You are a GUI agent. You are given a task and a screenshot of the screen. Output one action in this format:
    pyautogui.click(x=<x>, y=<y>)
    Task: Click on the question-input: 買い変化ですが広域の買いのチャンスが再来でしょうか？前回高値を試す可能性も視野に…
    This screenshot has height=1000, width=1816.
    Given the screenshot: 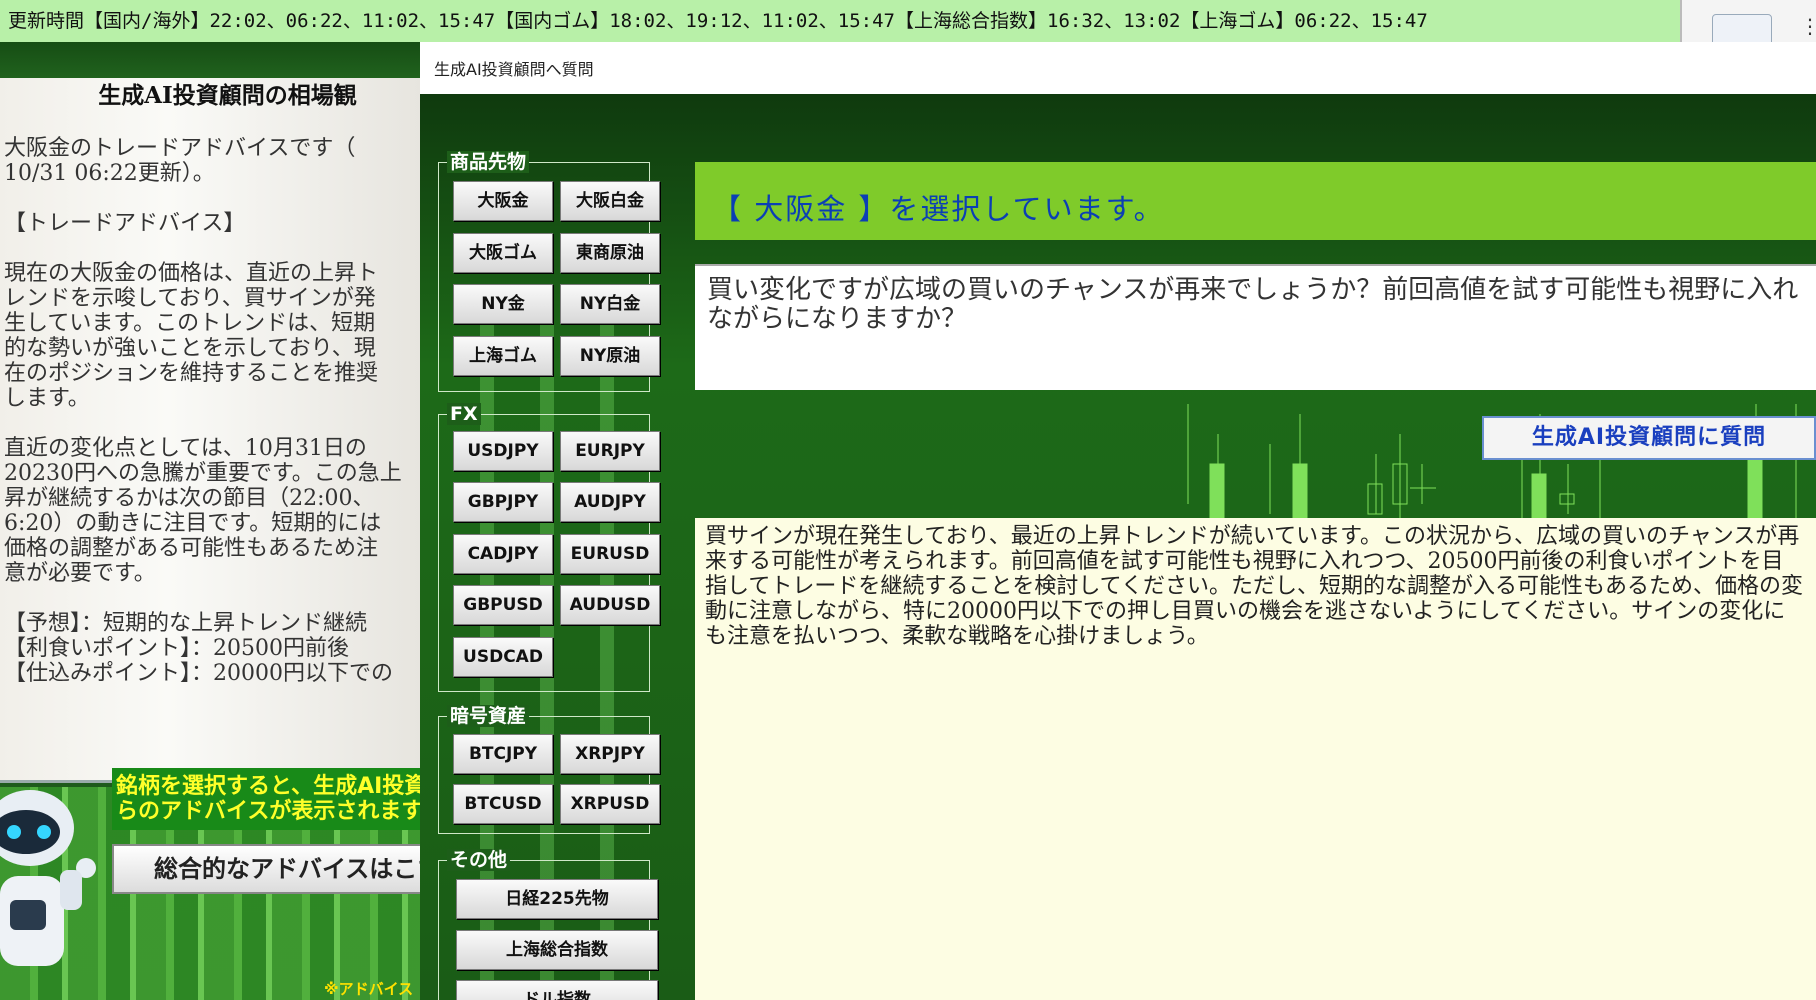 What is the action you would take?
    pyautogui.click(x=1255, y=327)
    